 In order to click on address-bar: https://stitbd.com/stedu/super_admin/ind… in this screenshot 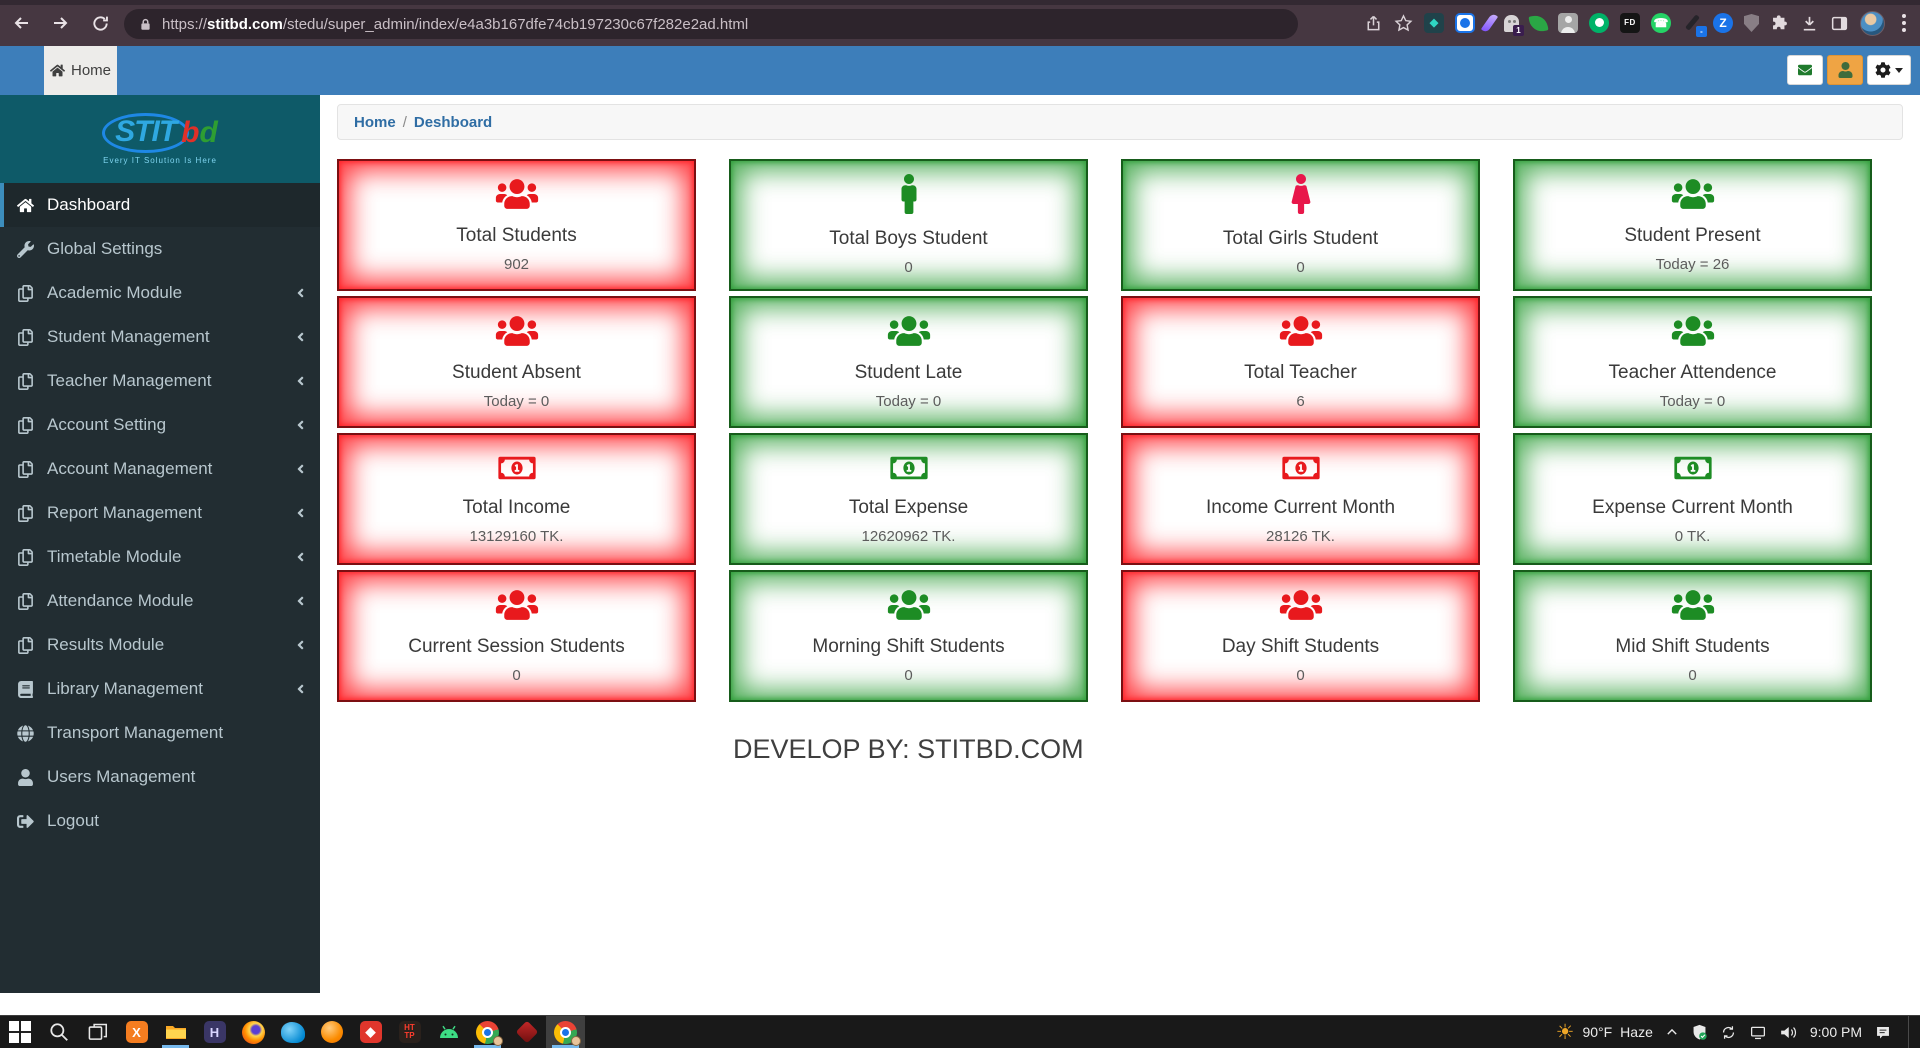, I will do `click(711, 24)`.